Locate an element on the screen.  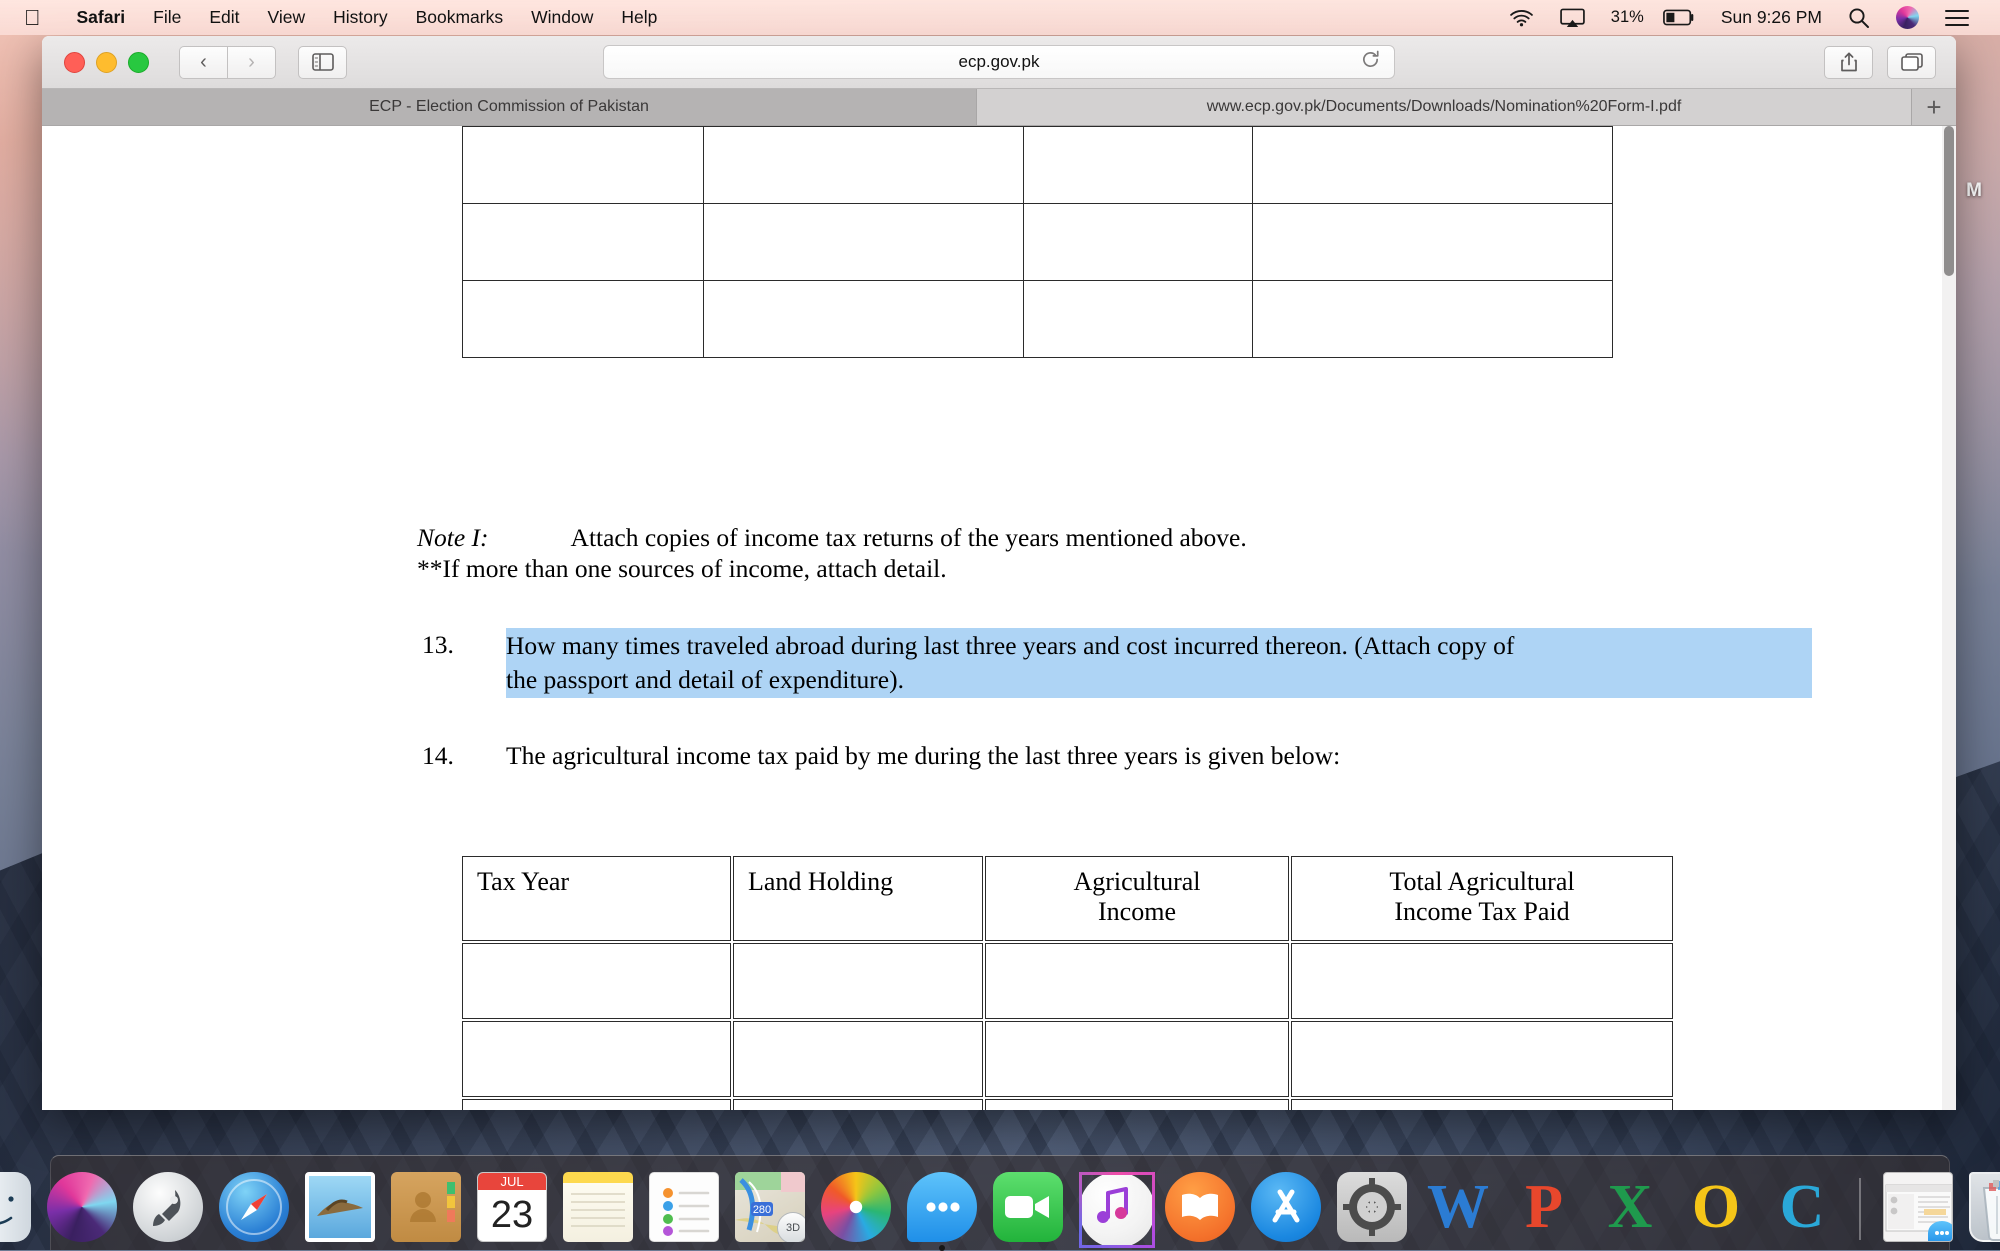
dock-item-launchpad is located at coordinates (168, 1209).